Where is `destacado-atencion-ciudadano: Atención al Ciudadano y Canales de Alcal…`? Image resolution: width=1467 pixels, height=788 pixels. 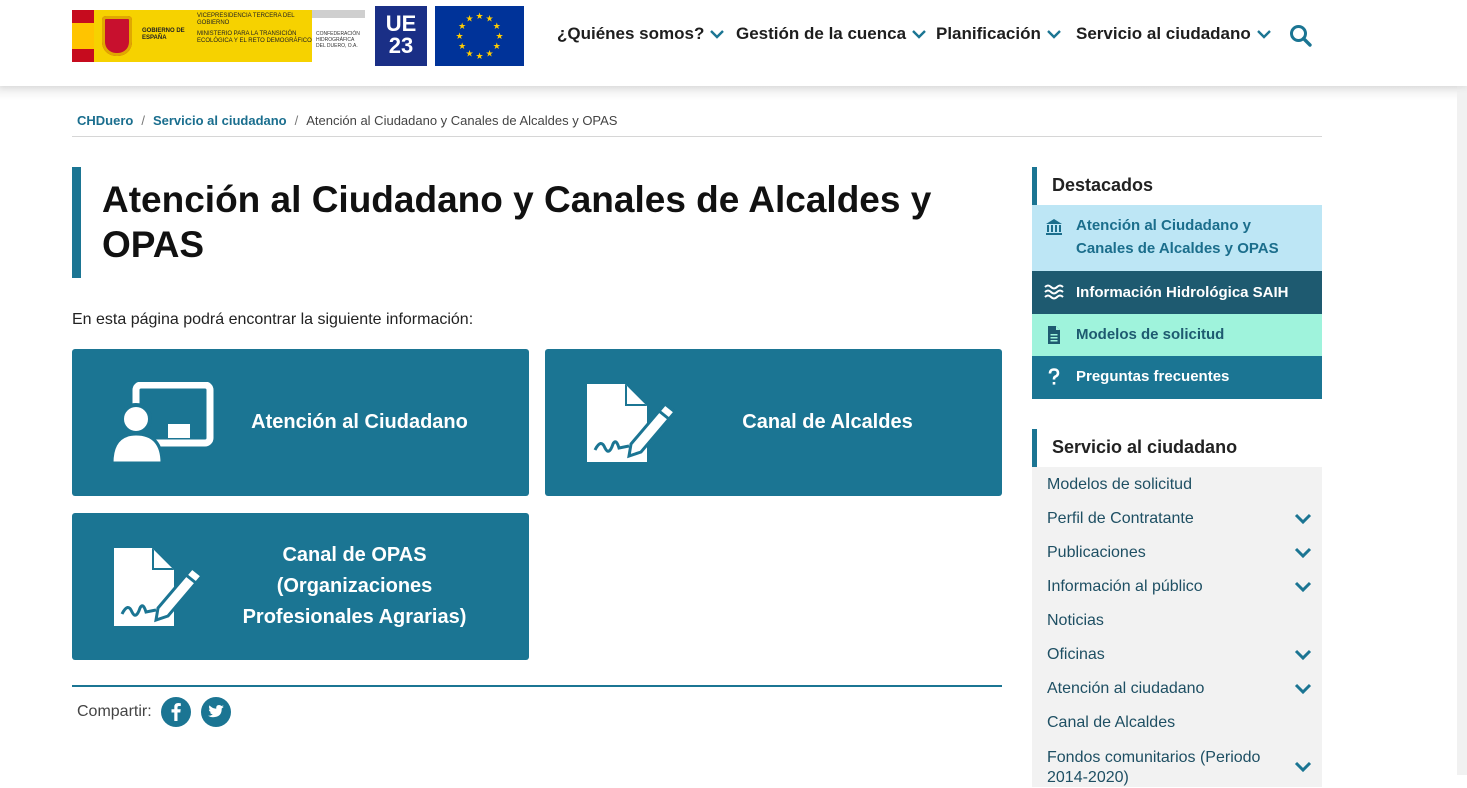 destacado-atencion-ciudadano: Atención al Ciudadano y Canales de Alcal… is located at coordinates (1177, 238).